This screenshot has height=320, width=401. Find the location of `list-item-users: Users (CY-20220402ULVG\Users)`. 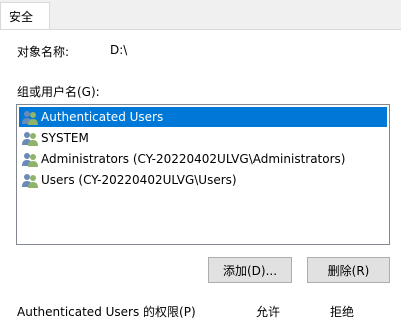

list-item-users: Users (CY-20220402ULVG\Users) is located at coordinates (203, 180).